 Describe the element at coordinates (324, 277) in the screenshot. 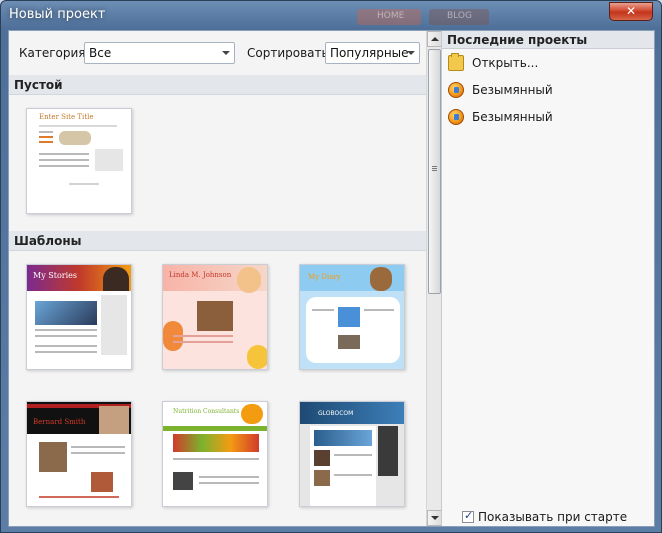

I see `thumb-title: My Diary` at that location.